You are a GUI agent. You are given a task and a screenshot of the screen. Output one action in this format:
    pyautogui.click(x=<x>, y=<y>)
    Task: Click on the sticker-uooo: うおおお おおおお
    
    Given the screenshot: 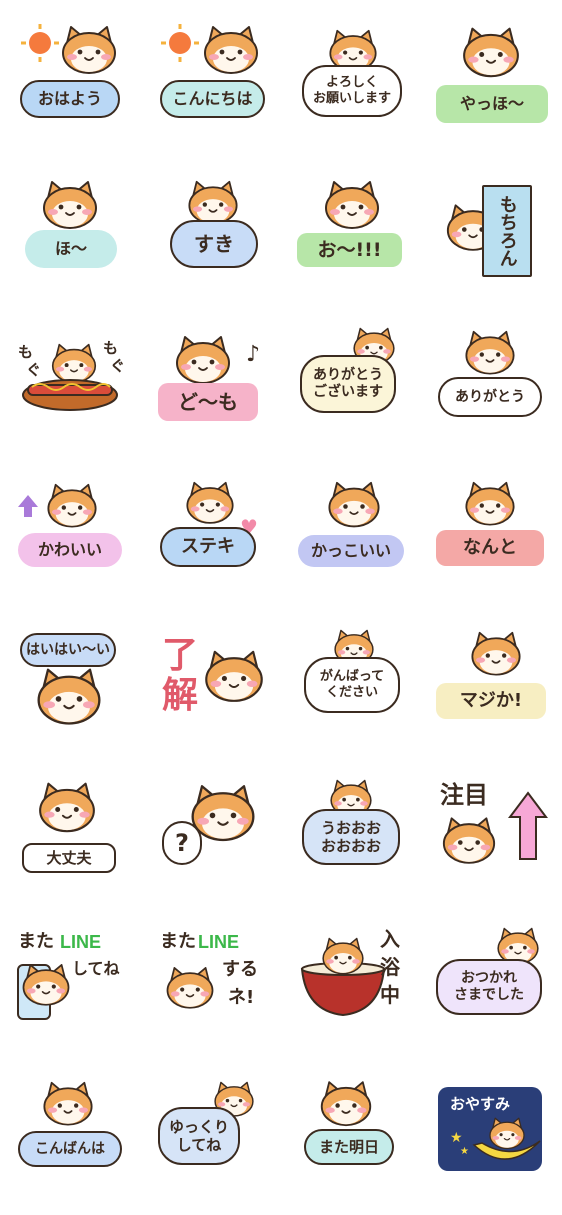 What is the action you would take?
    pyautogui.click(x=352, y=840)
    